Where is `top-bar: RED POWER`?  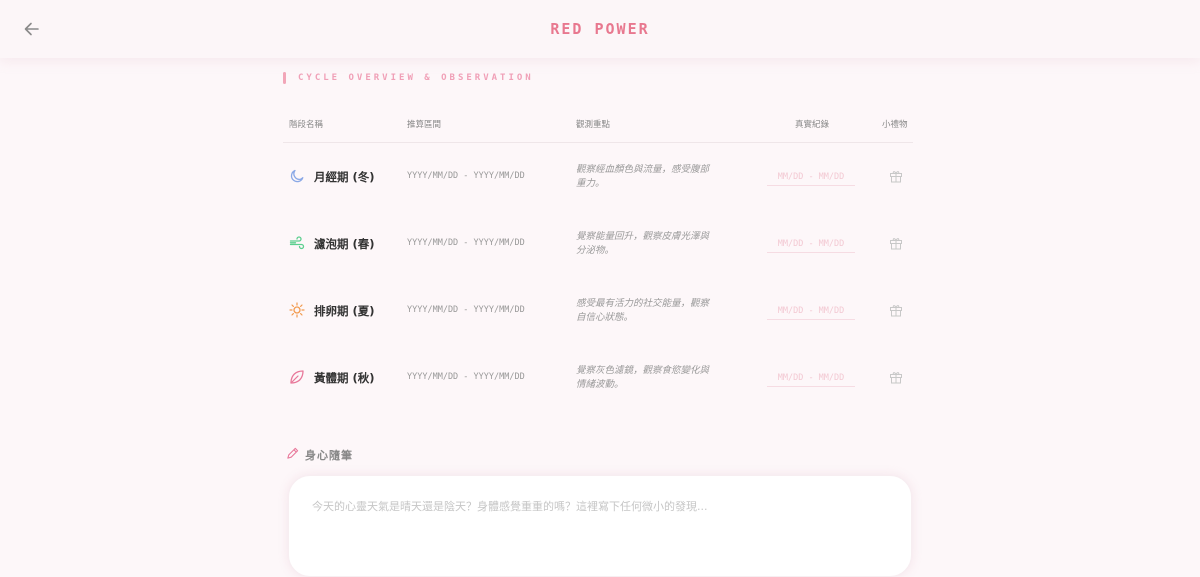
top-bar: RED POWER is located at coordinates (600, 29).